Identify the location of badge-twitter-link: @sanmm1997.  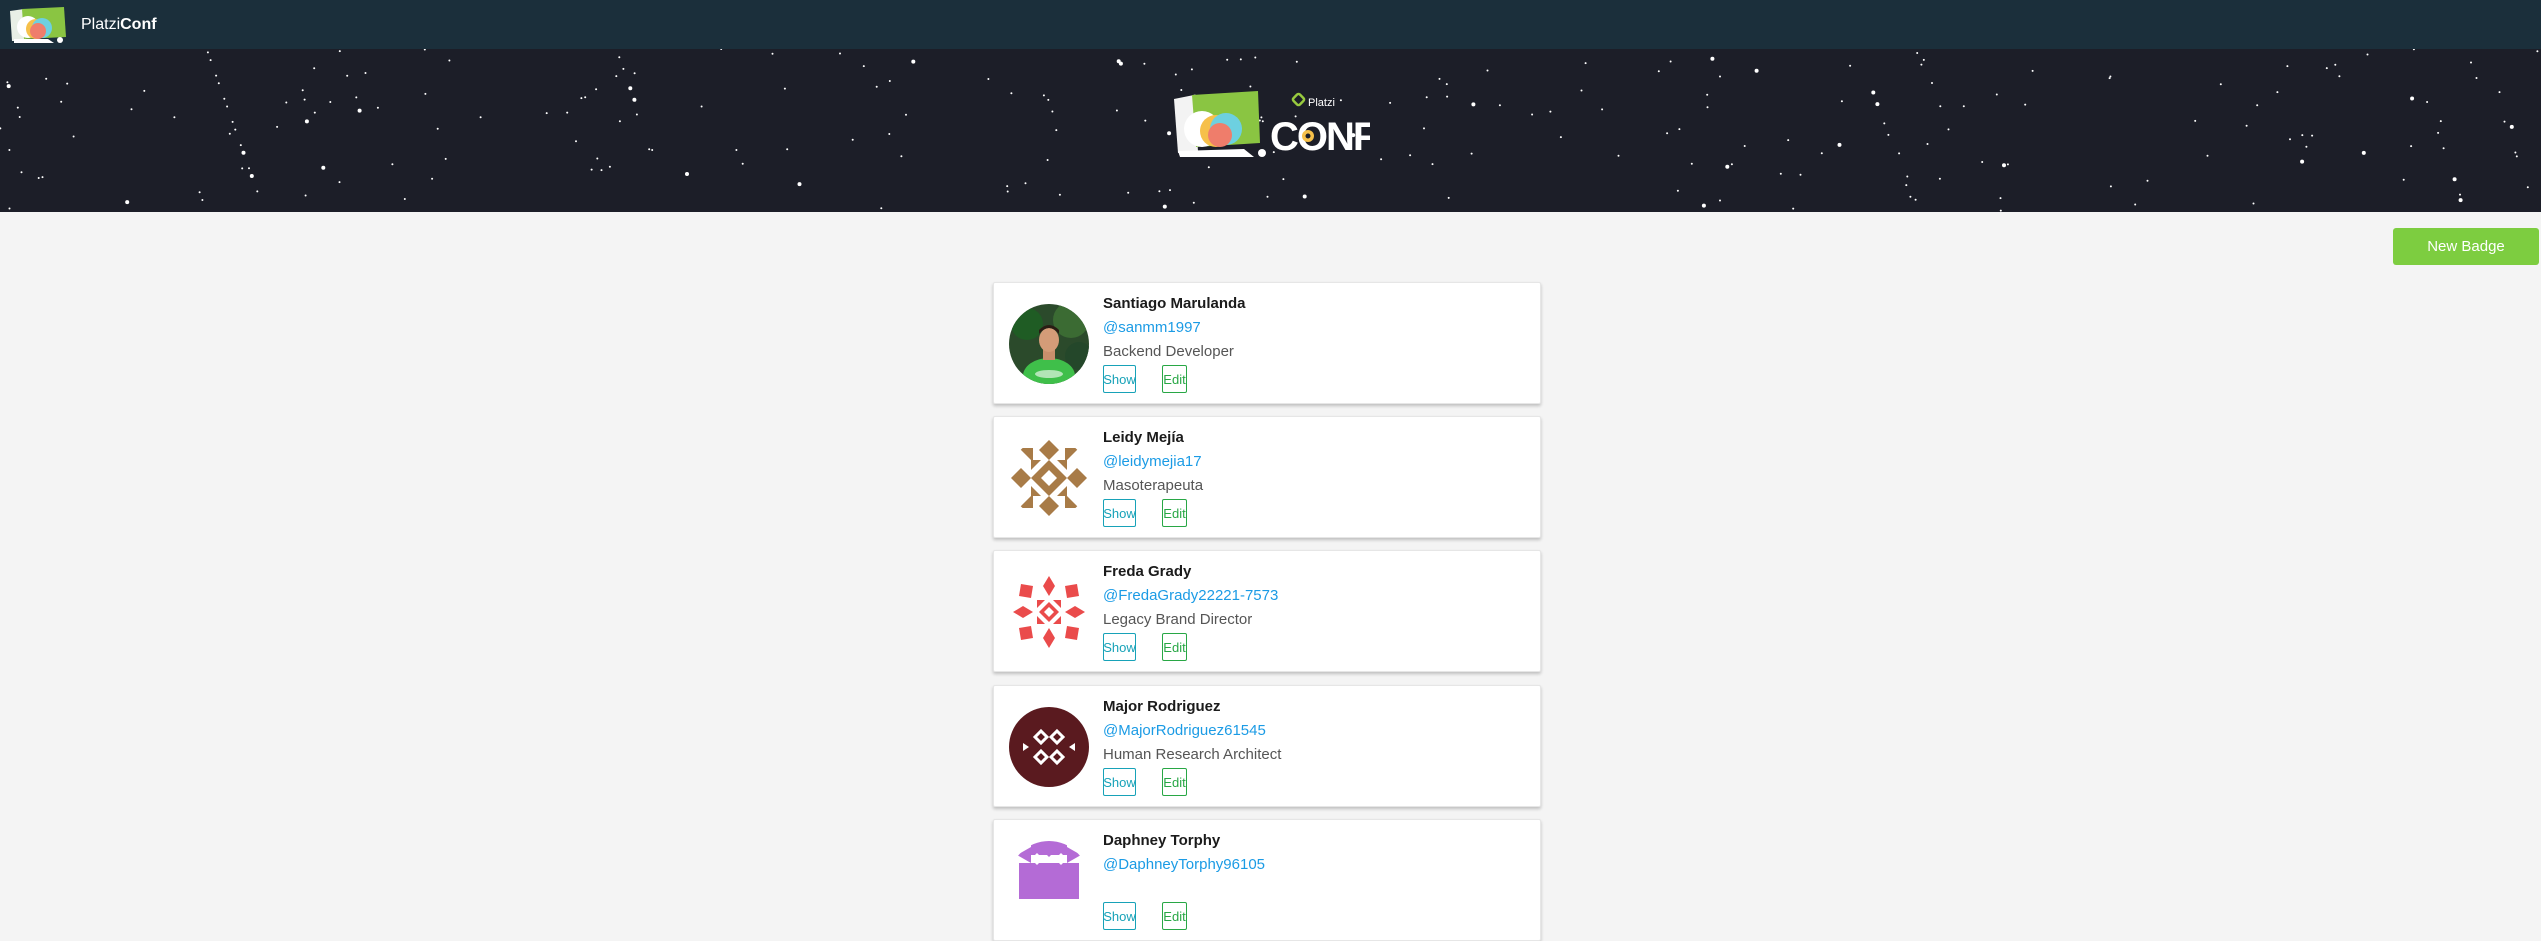
(1152, 327).